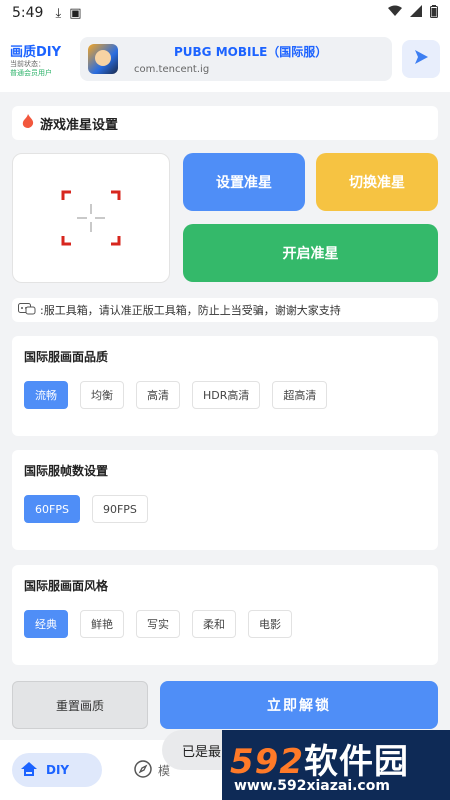 This screenshot has height=800, width=450. Describe the element at coordinates (270, 624) in the screenshot. I see `style-option: 电影` at that location.